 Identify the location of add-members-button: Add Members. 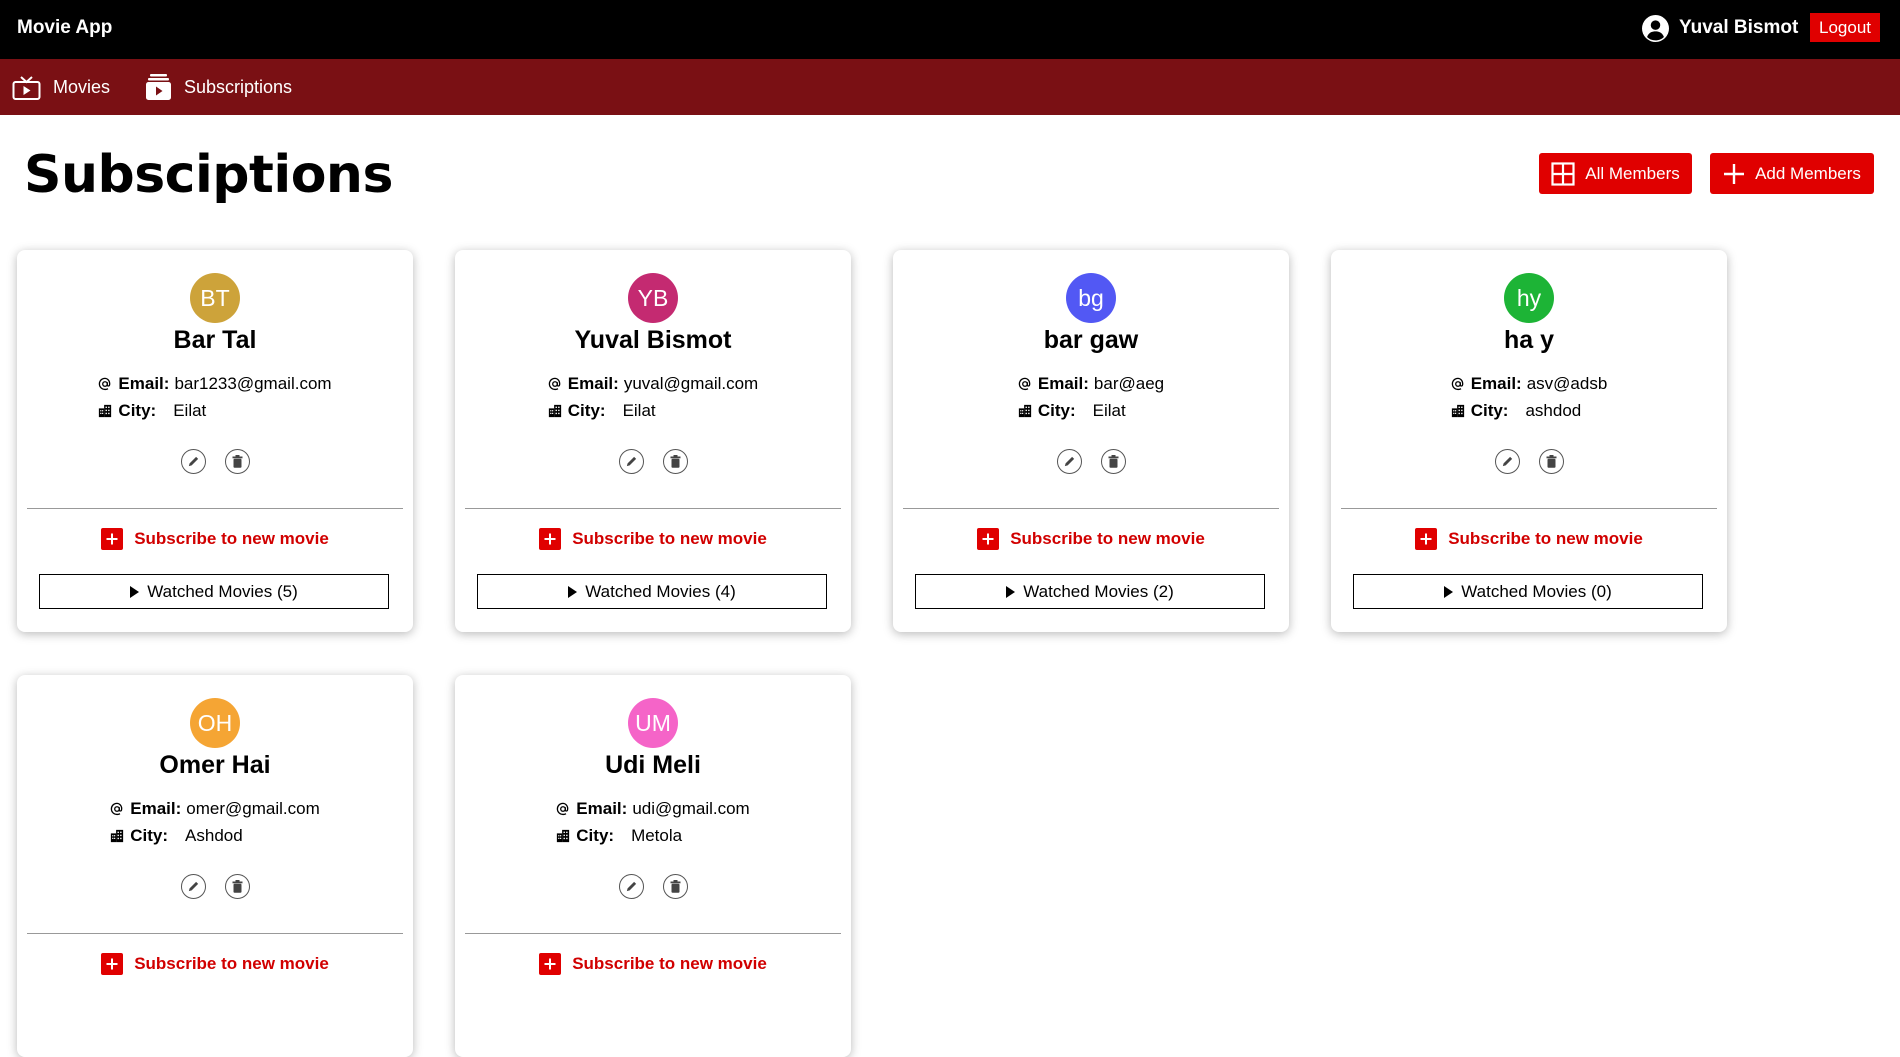
(1792, 173).